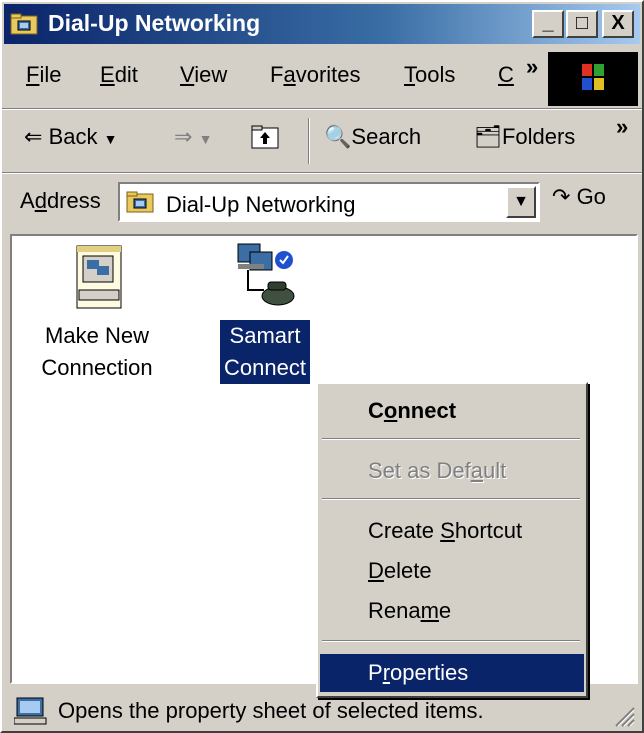  Describe the element at coordinates (579, 197) in the screenshot. I see `go-button: ↷ Go` at that location.